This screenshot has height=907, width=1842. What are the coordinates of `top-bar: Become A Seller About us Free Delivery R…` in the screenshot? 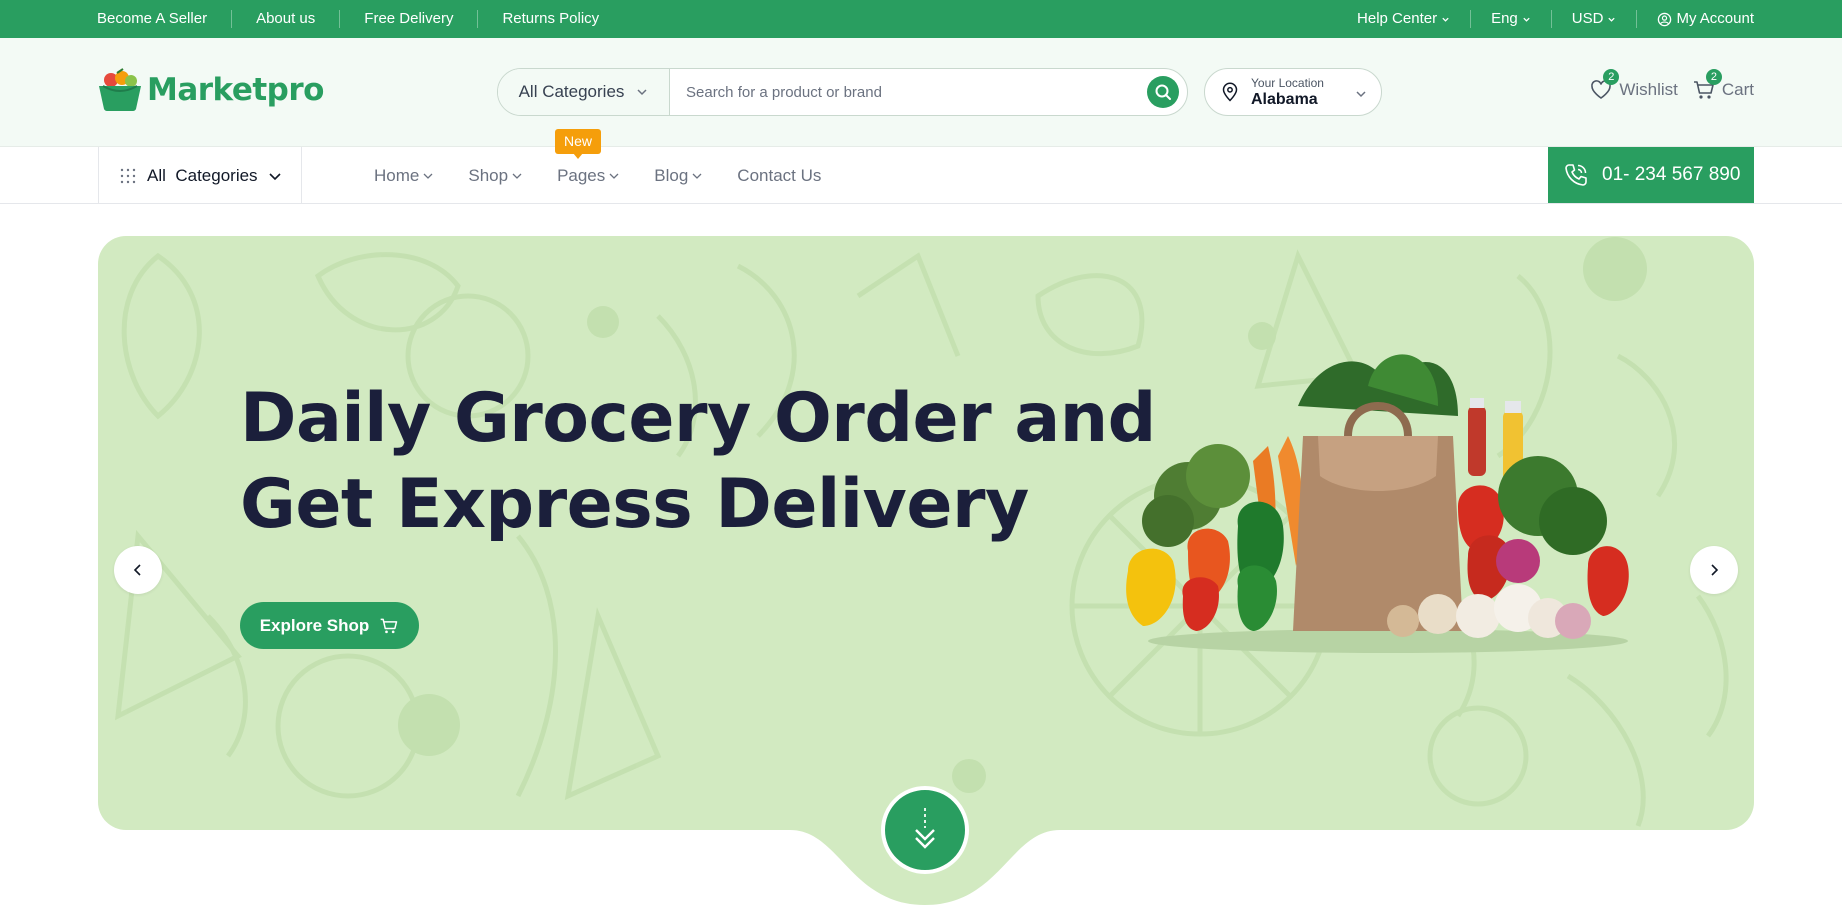 It's located at (921, 19).